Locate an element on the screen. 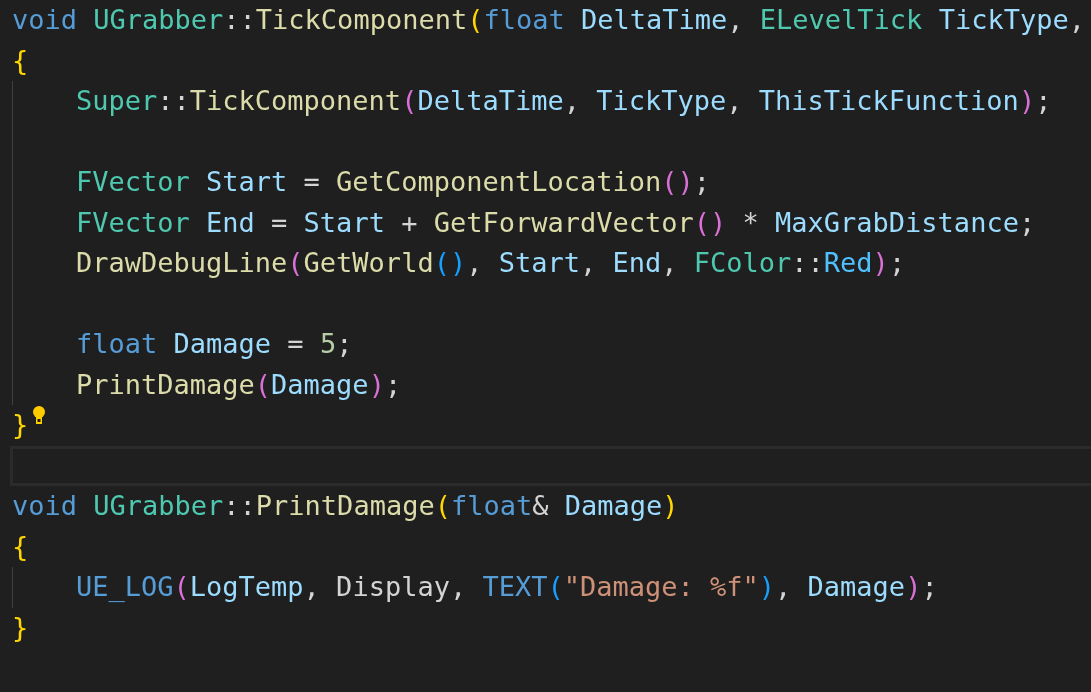 The width and height of the screenshot is (1091, 692). code-line: Super::TickComponent(DeltaTime, TickType, ThisTickFunction); is located at coordinates (563, 101).